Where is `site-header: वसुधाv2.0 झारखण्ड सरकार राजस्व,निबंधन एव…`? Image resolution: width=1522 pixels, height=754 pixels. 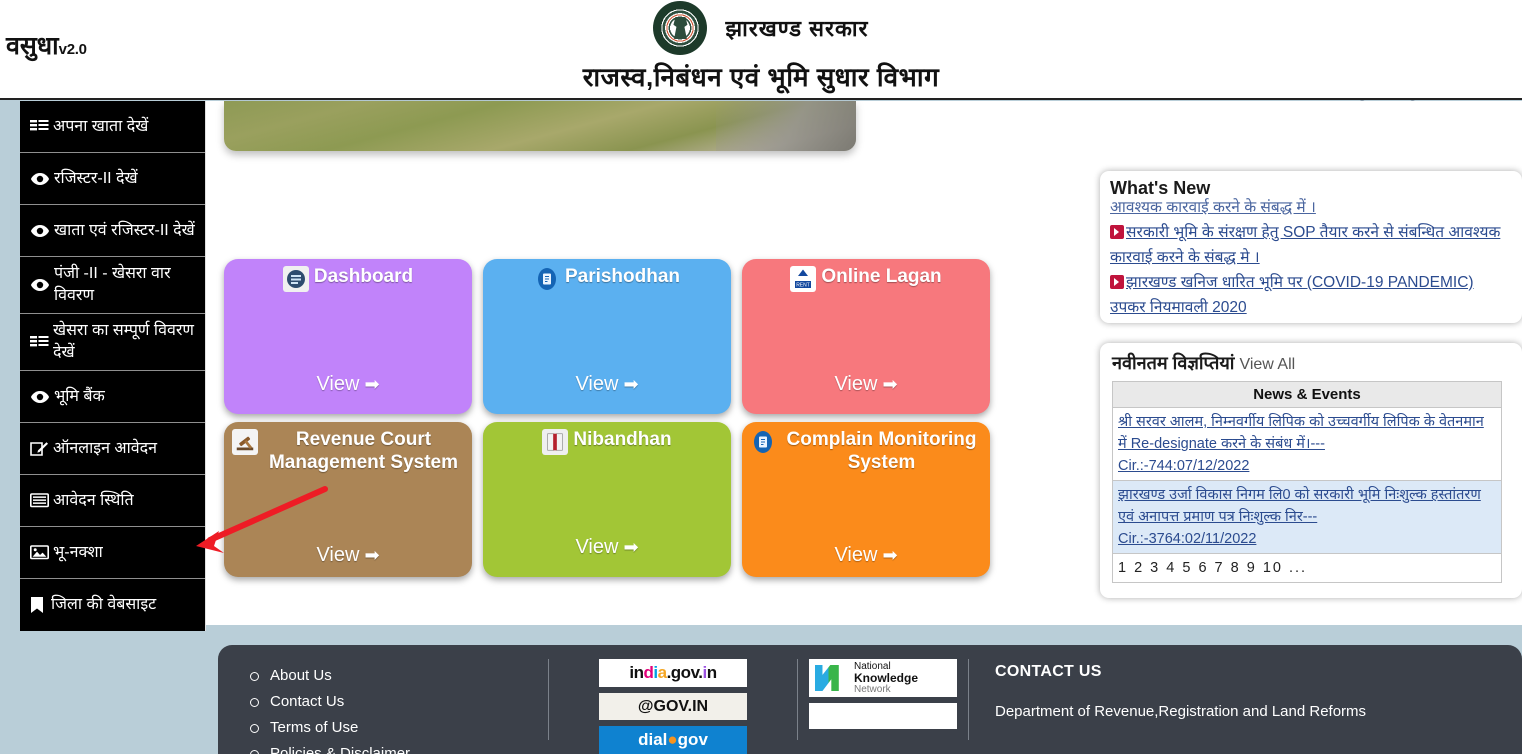
site-header: वसुधाv2.0 झारखण्ड सरकार राजस्व,निबंधन एव… is located at coordinates (761, 50).